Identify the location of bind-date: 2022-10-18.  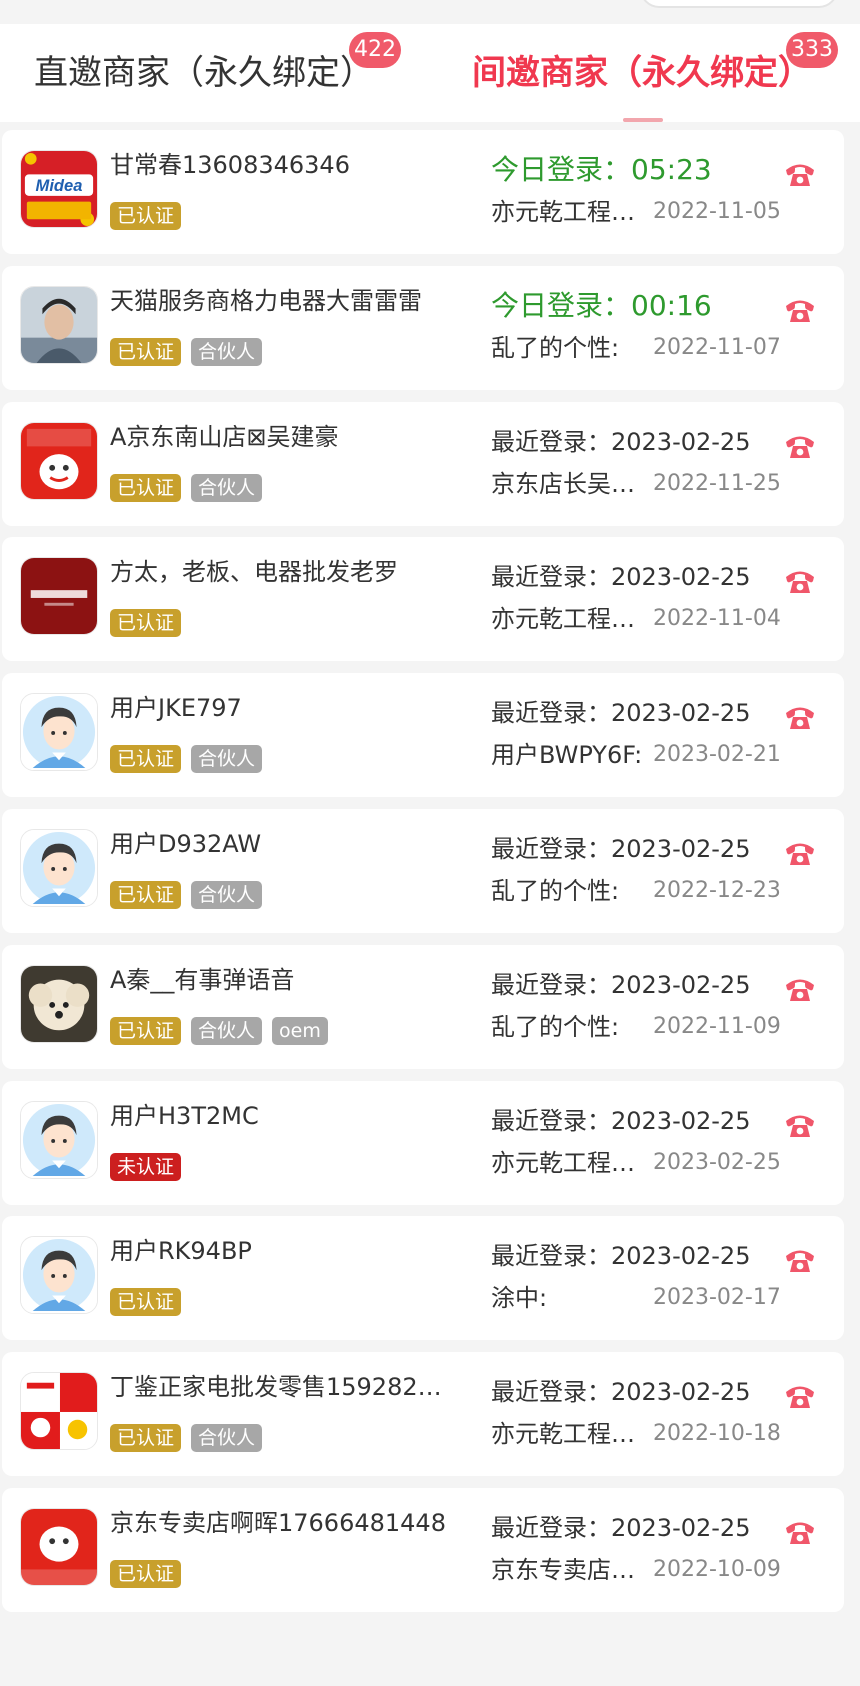
(717, 1433).